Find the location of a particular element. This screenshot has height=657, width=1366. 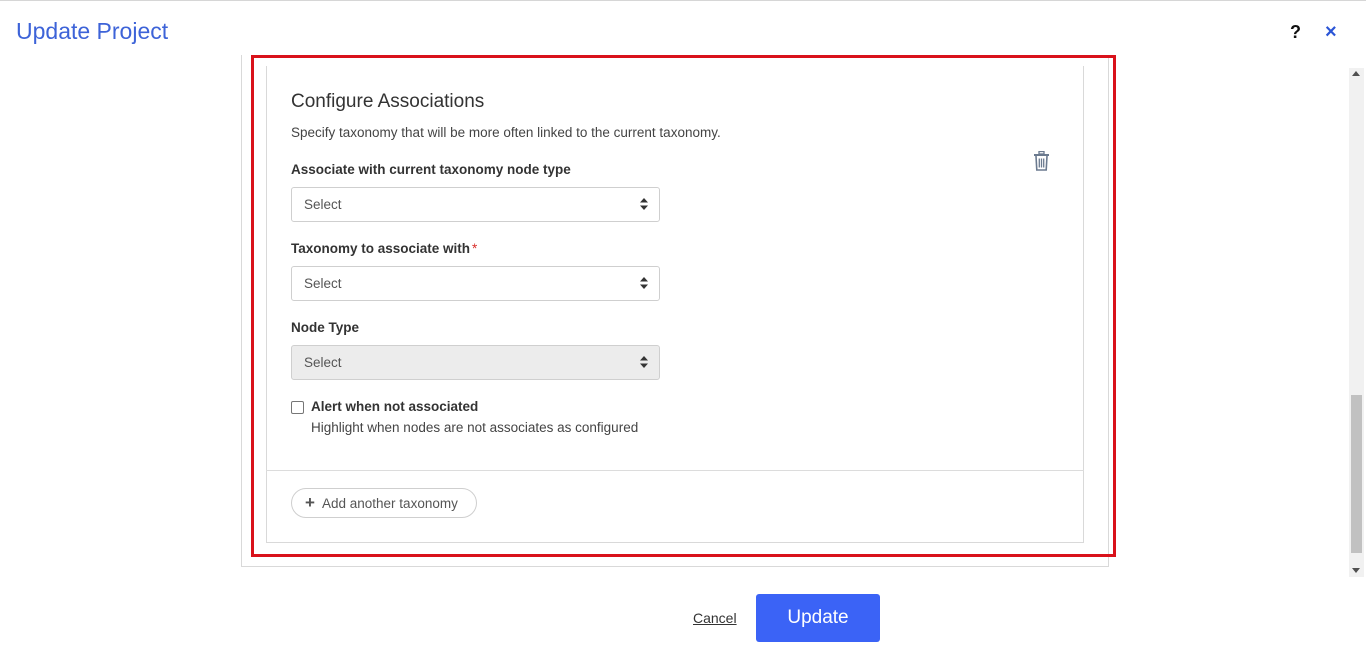

required-marker: * is located at coordinates (475, 248).